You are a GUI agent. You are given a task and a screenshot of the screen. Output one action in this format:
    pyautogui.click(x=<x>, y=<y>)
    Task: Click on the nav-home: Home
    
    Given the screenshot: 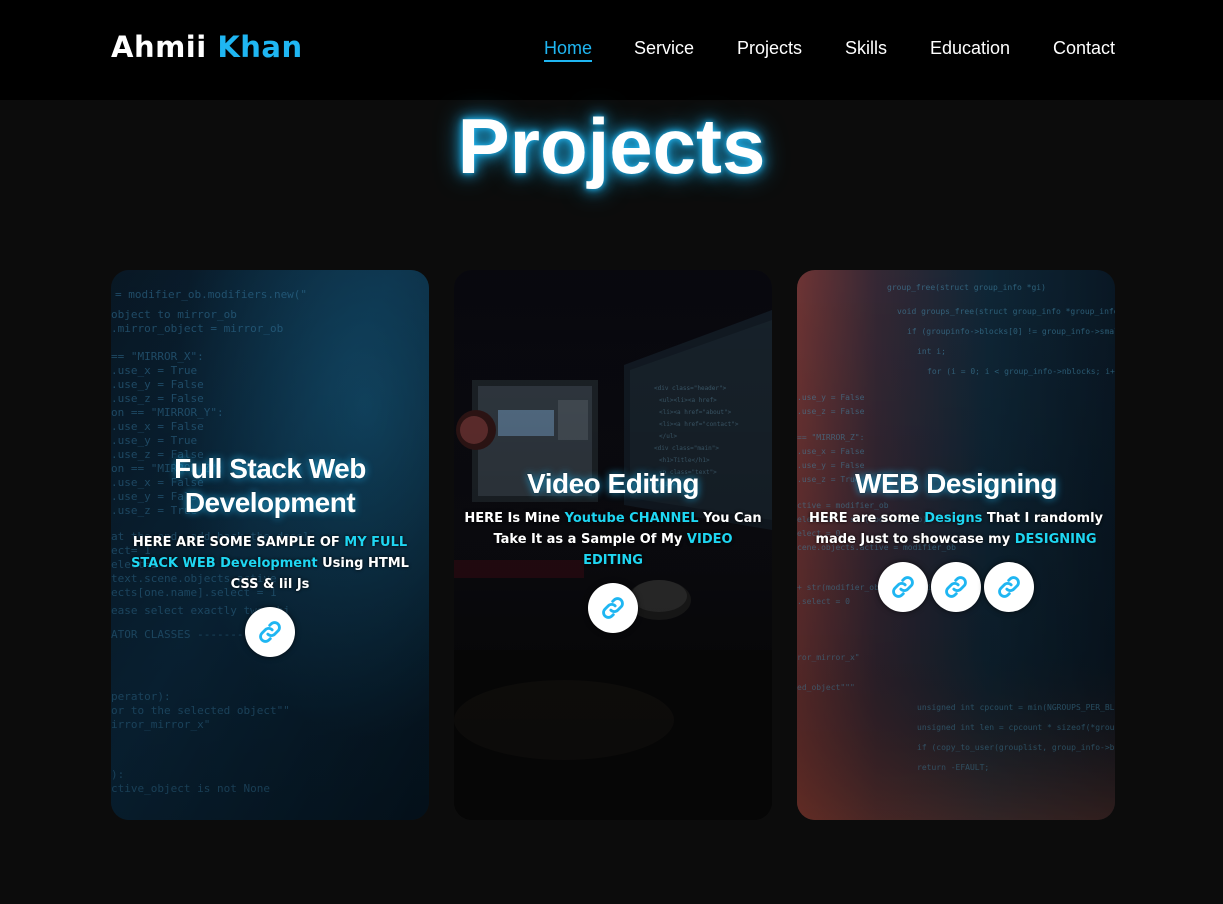 What is the action you would take?
    pyautogui.click(x=568, y=50)
    